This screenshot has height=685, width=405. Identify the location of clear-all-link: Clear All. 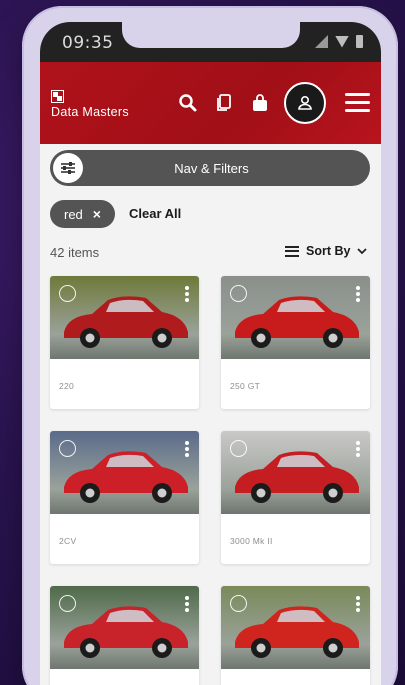
(155, 213).